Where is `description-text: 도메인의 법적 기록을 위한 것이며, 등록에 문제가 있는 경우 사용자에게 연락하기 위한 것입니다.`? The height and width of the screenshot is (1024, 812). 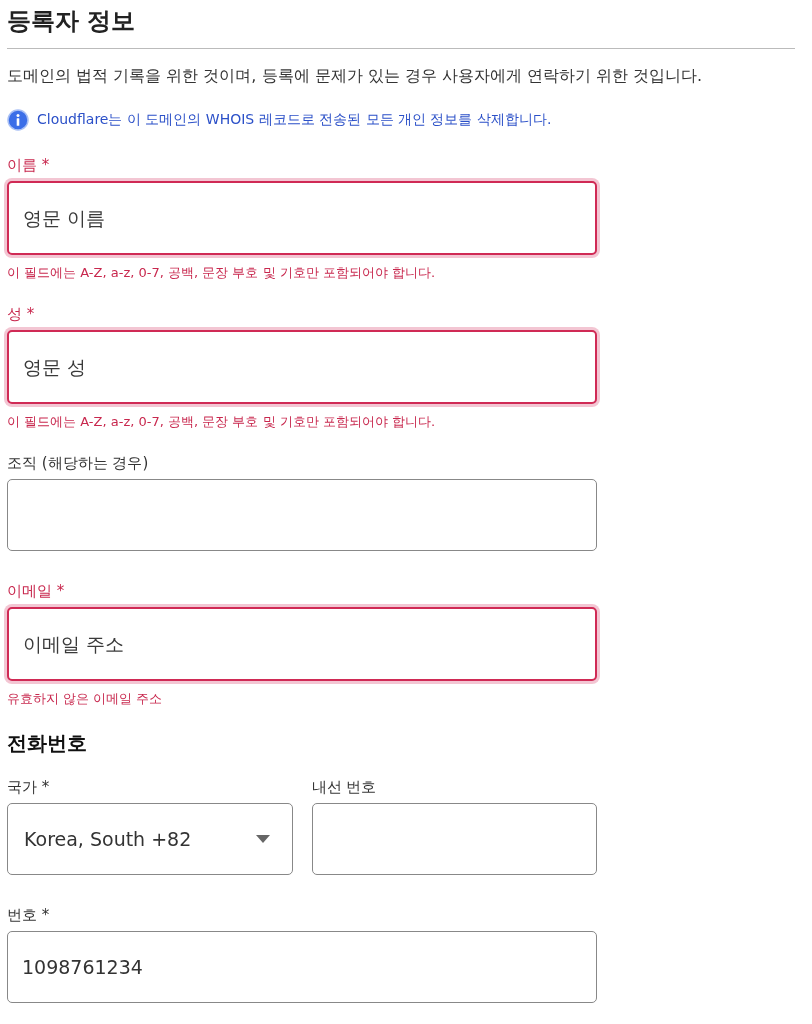
description-text: 도메인의 법적 기록을 위한 것이며, 등록에 문제가 있는 경우 사용자에게 연락하기 위한 것입니다. is located at coordinates (355, 76).